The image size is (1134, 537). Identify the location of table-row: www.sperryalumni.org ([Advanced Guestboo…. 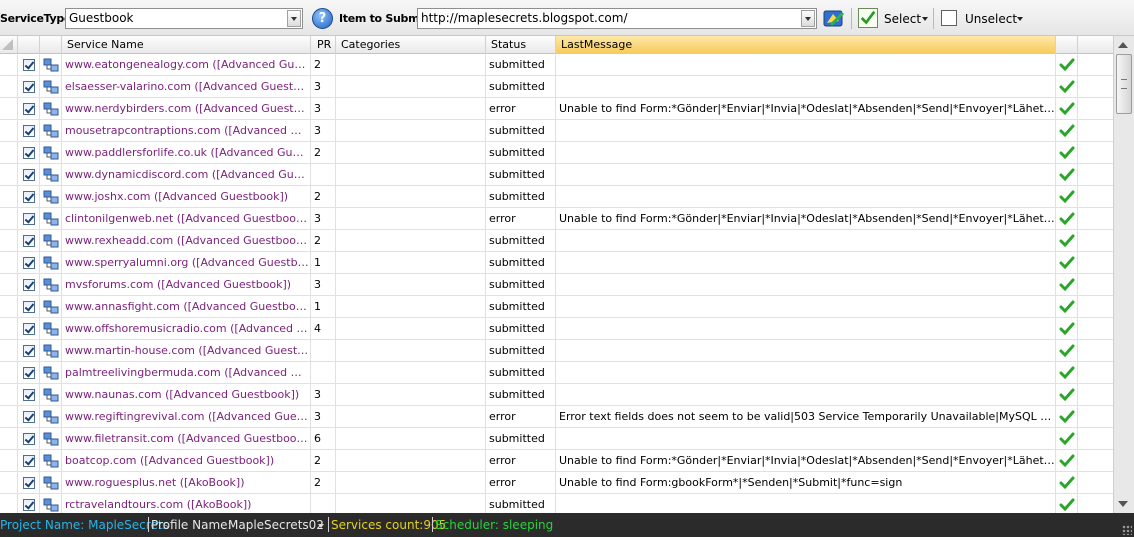
(556, 263).